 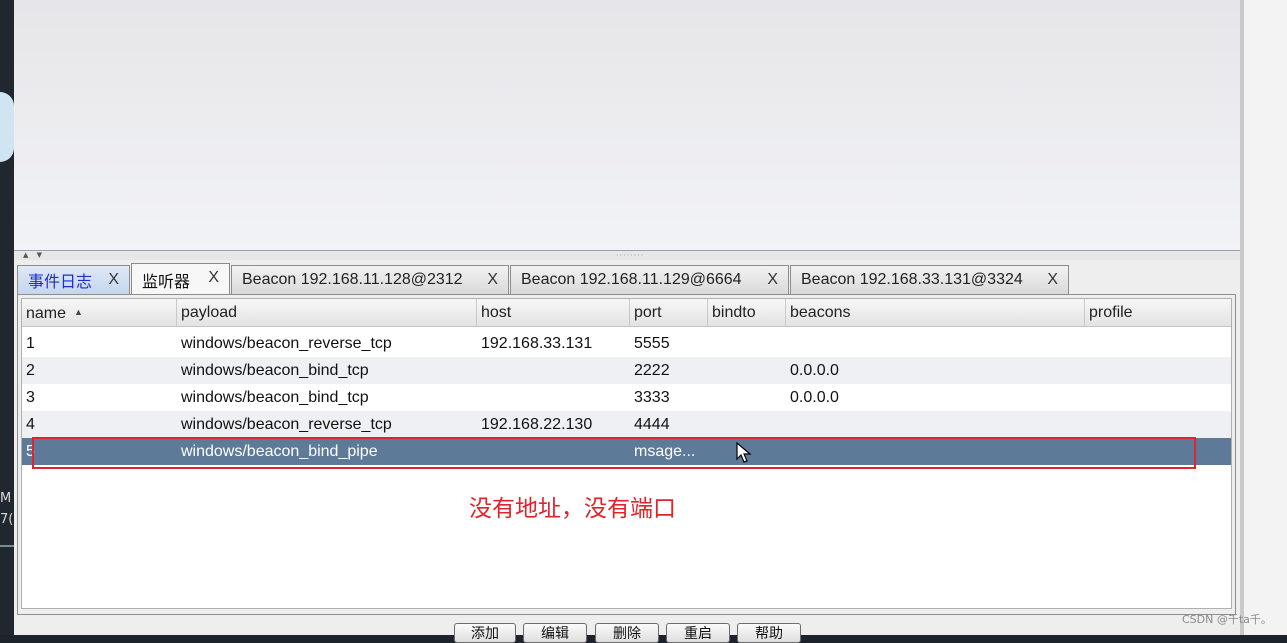 I want to click on tab-beacon-1: Beacon 192.168.11.128@2312 X, so click(x=370, y=279).